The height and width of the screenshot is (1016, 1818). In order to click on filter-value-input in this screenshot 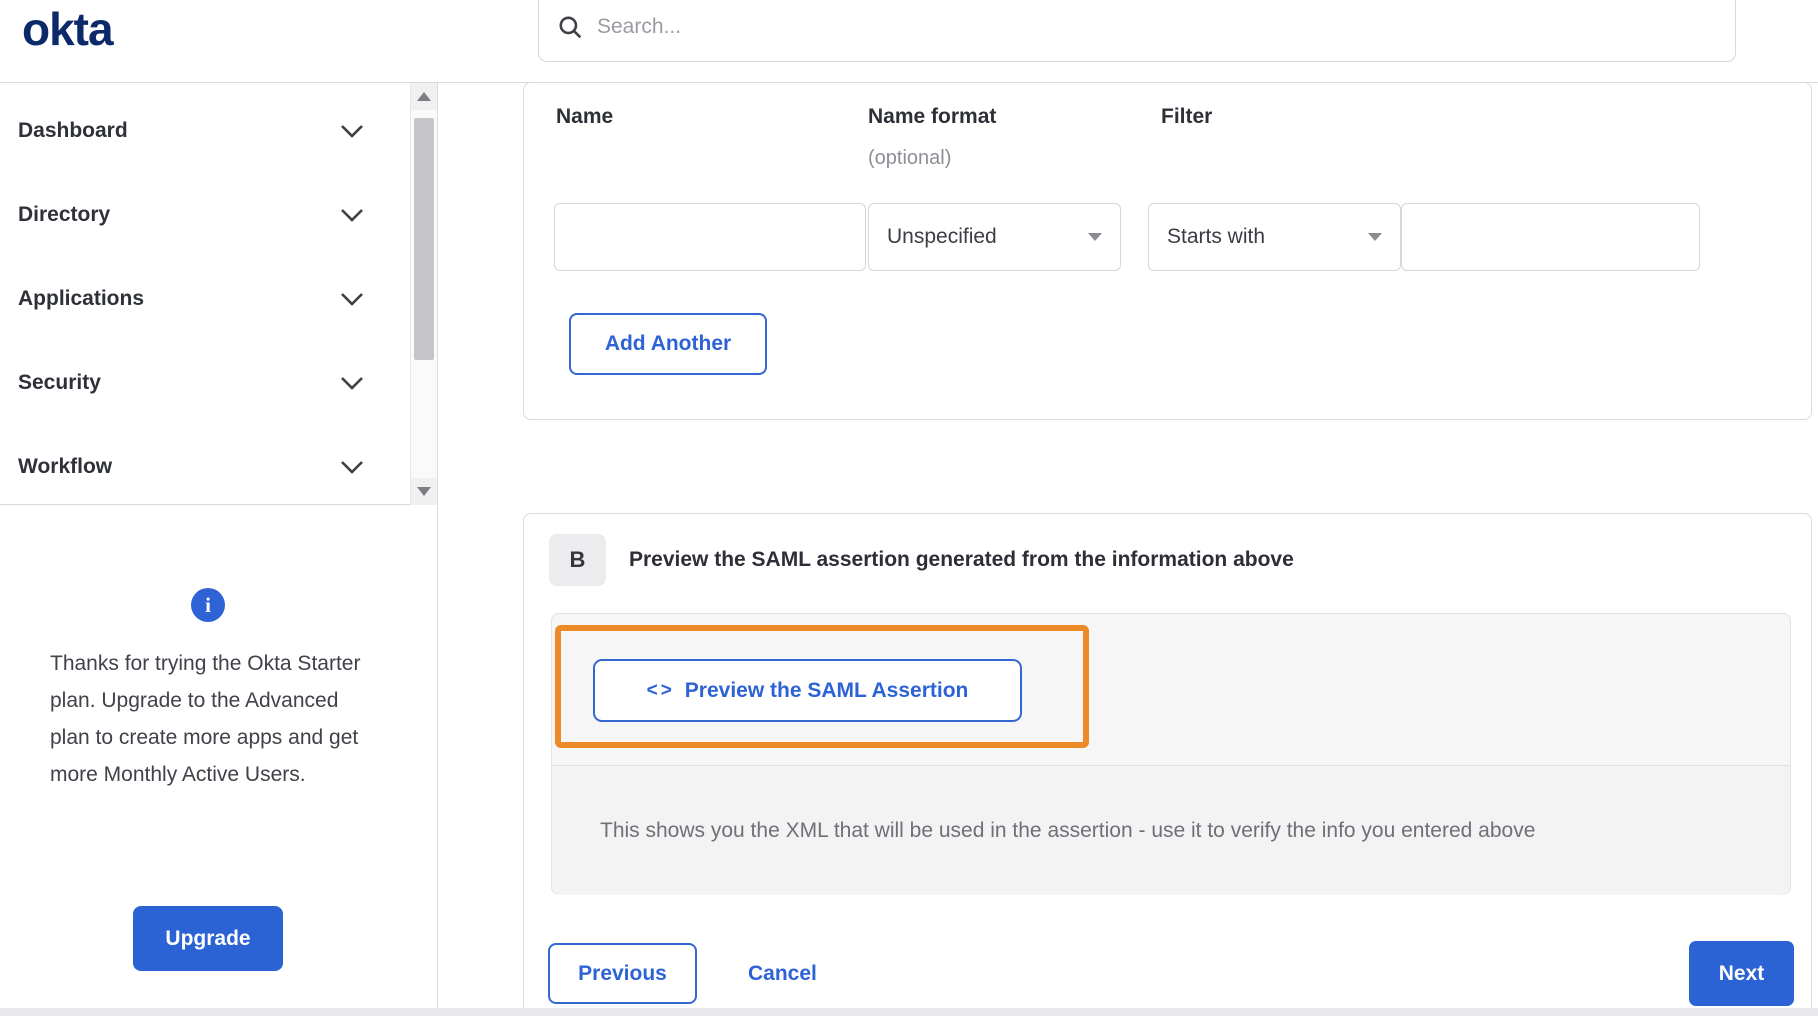, I will do `click(1550, 237)`.